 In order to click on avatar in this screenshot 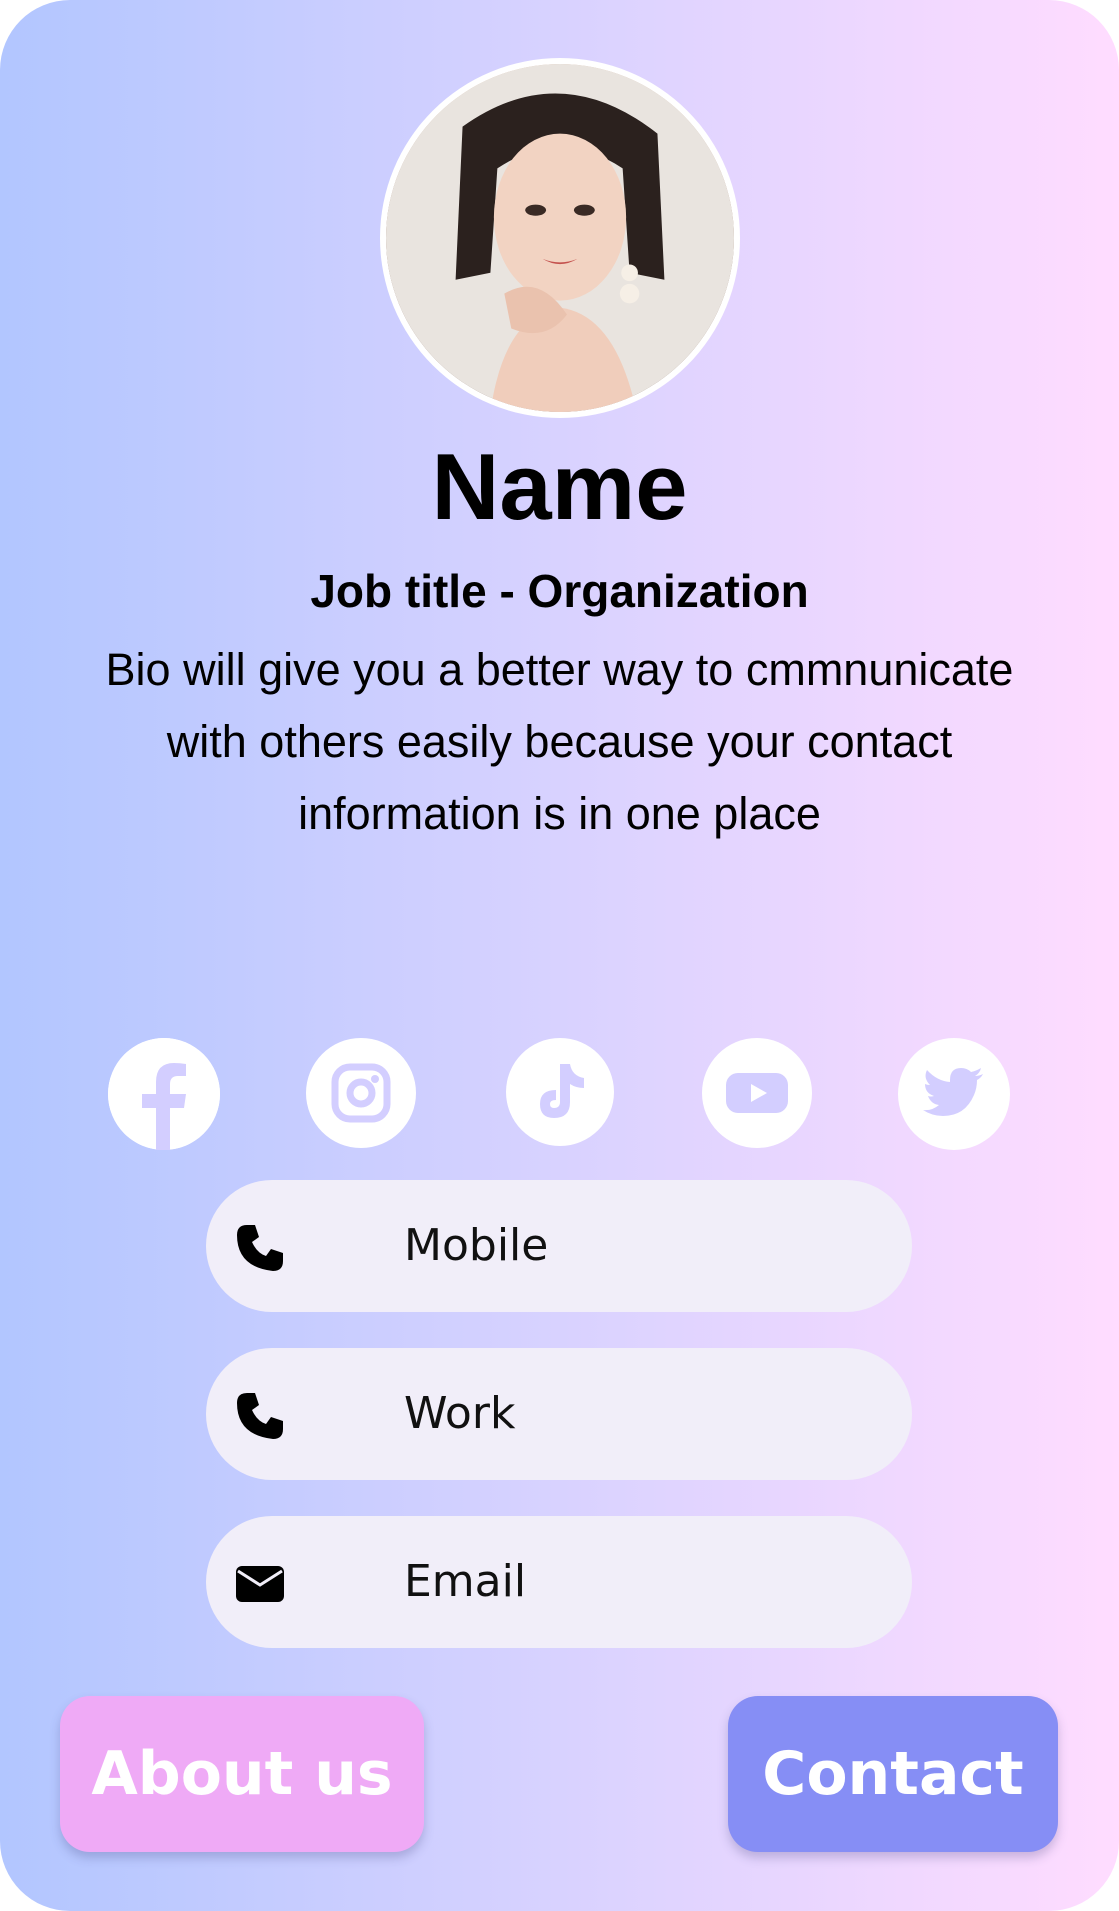, I will do `click(560, 238)`.